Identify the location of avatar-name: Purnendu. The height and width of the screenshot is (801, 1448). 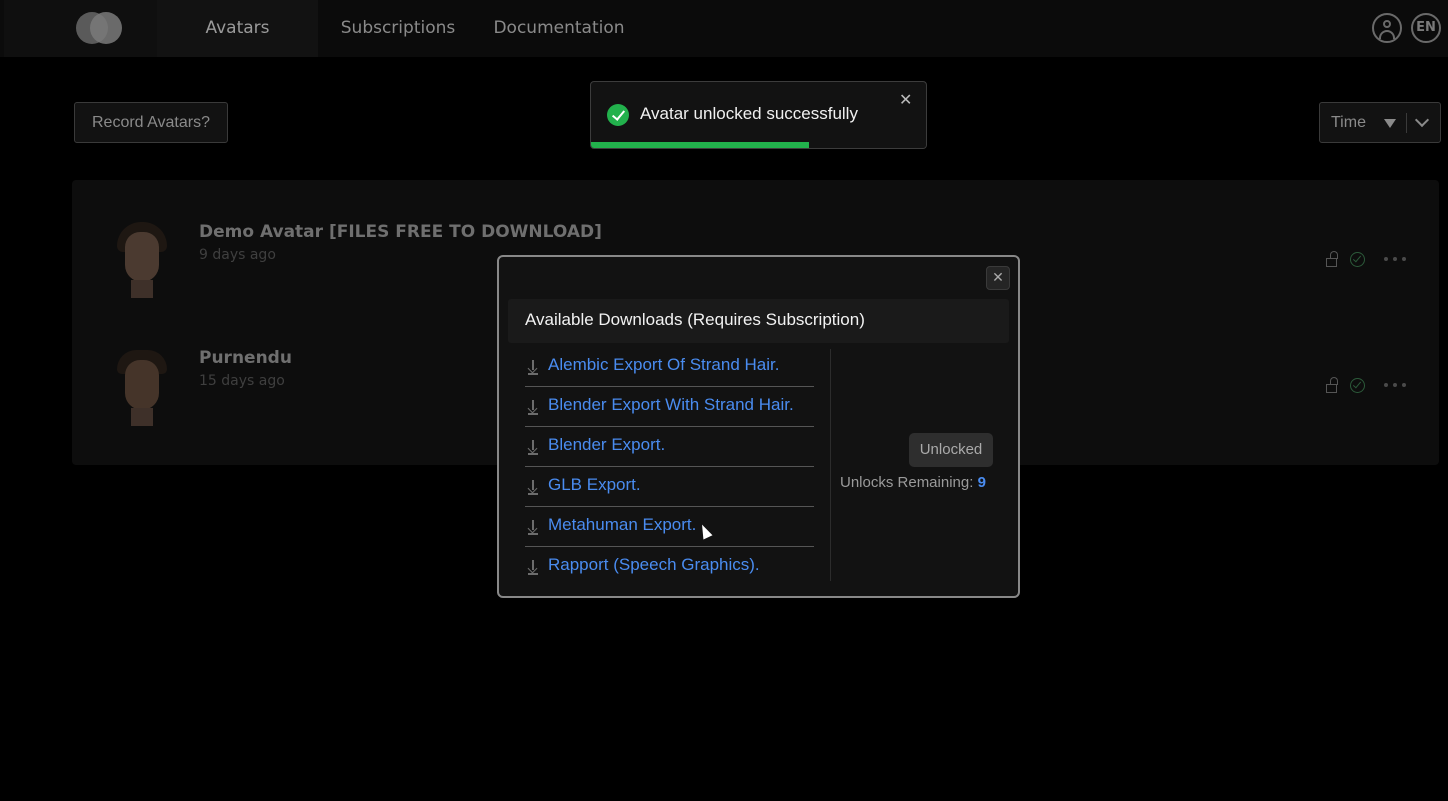
(245, 358).